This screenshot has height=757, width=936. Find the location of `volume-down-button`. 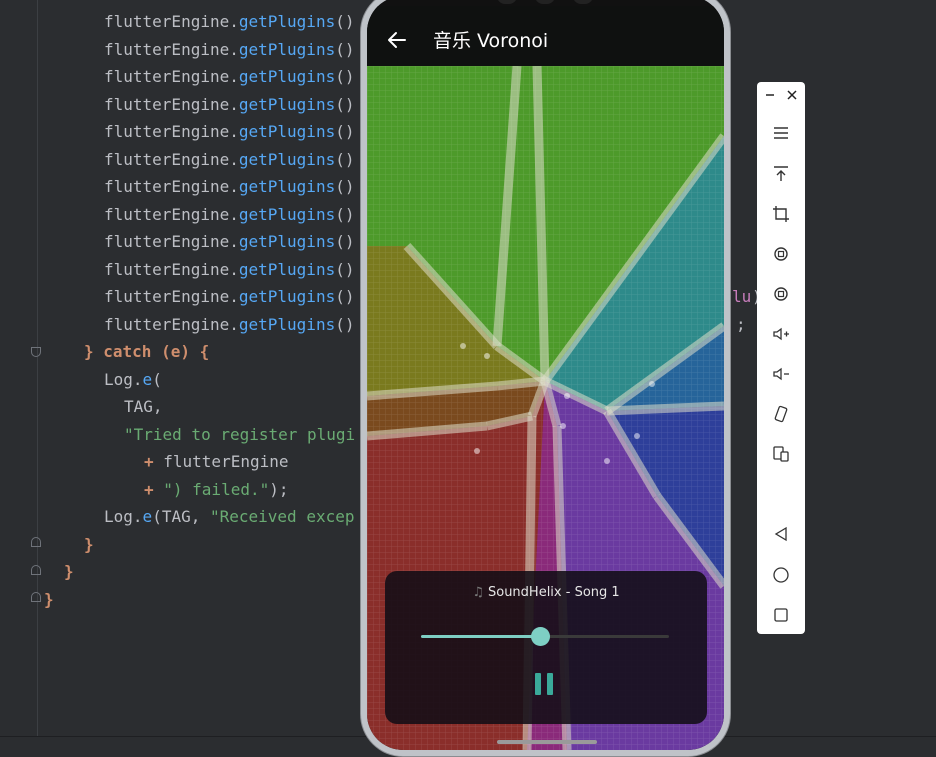

volume-down-button is located at coordinates (781, 374).